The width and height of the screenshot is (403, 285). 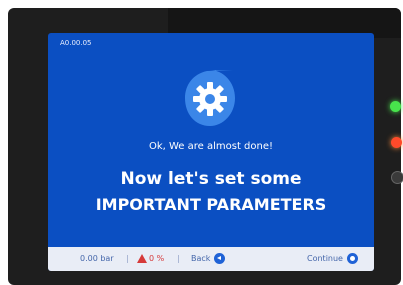 What do you see at coordinates (201, 258) in the screenshot?
I see `back-label: Back` at bounding box center [201, 258].